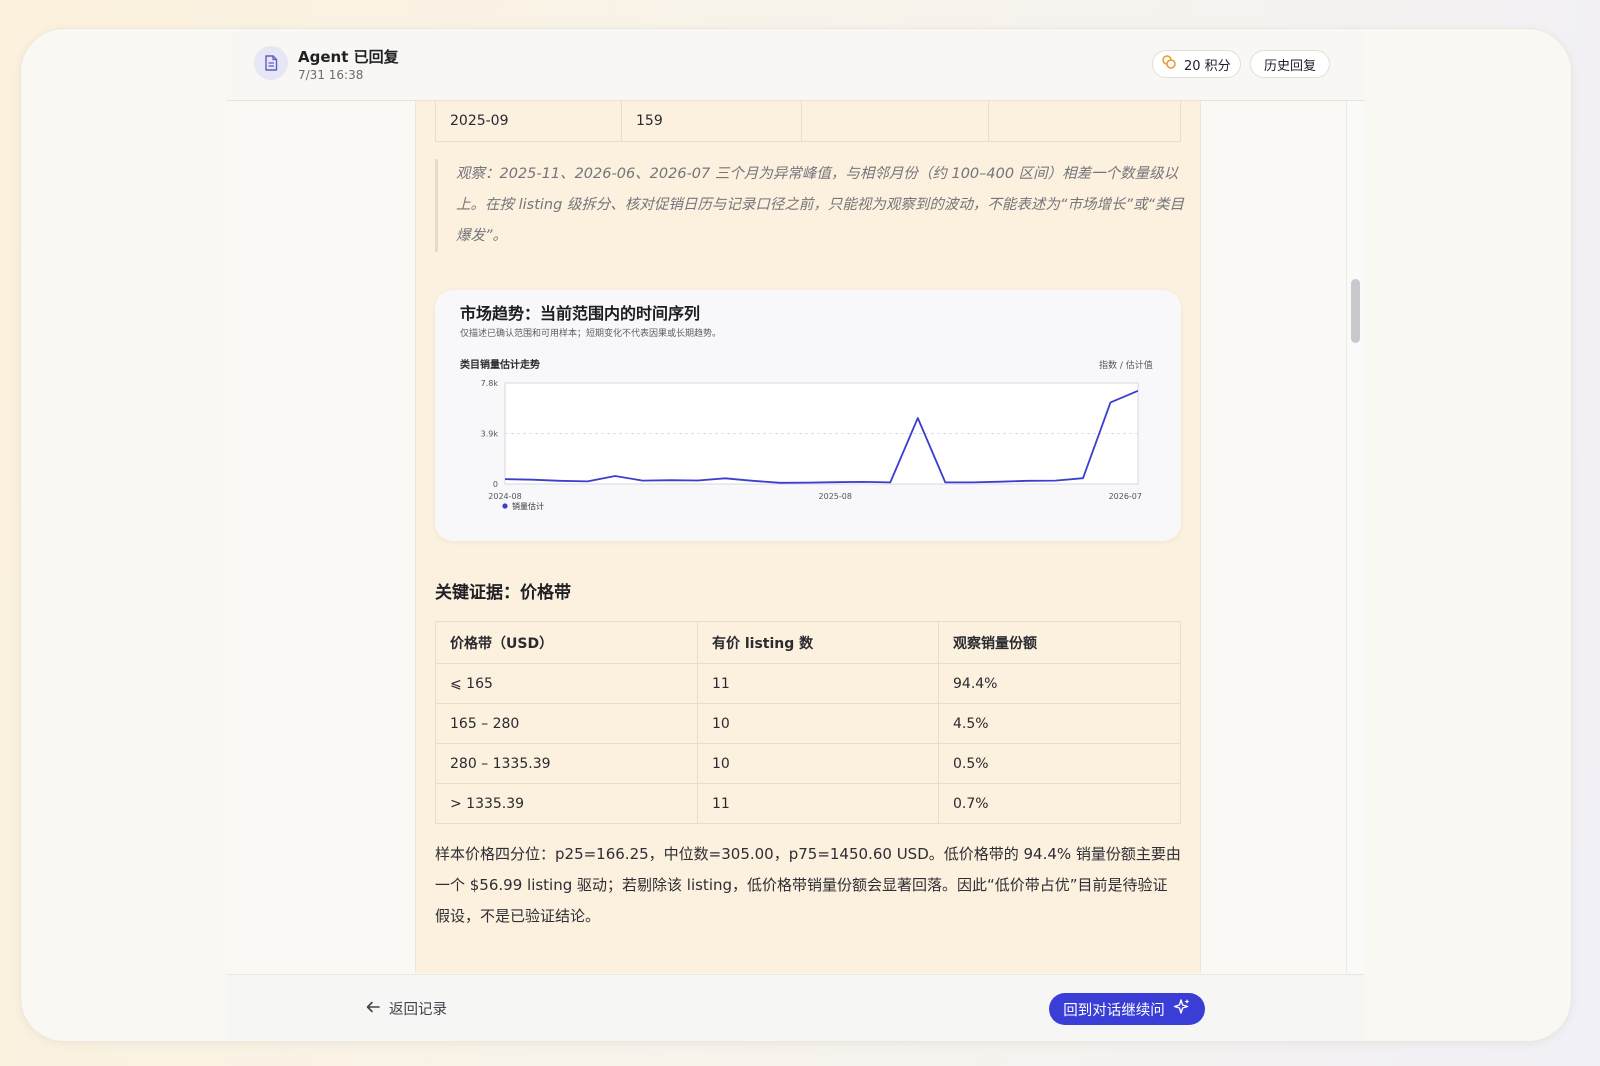  What do you see at coordinates (418, 1010) in the screenshot?
I see `back-button-label: 返回记录` at bounding box center [418, 1010].